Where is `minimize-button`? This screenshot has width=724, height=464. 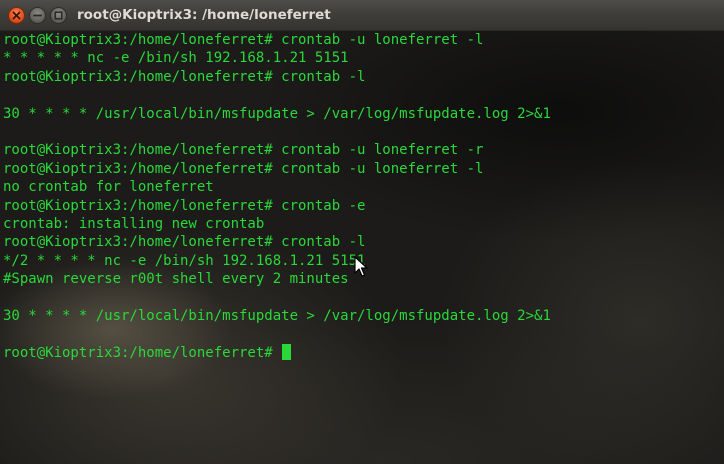
minimize-button is located at coordinates (37, 15).